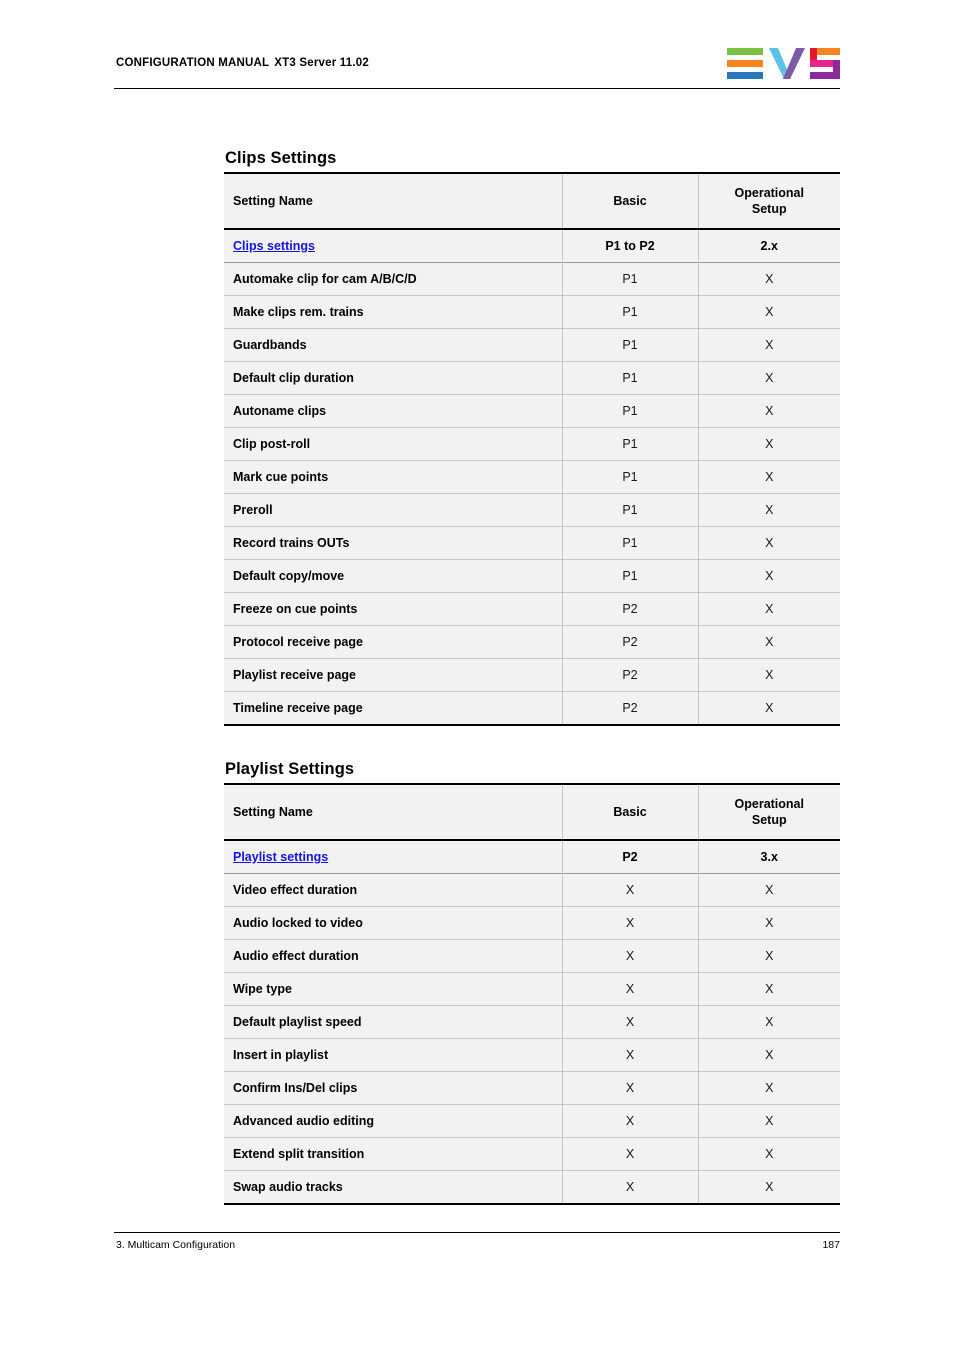 Image resolution: width=954 pixels, height=1350 pixels. I want to click on table-row: Confirm Ins/Del clips X X, so click(532, 1088).